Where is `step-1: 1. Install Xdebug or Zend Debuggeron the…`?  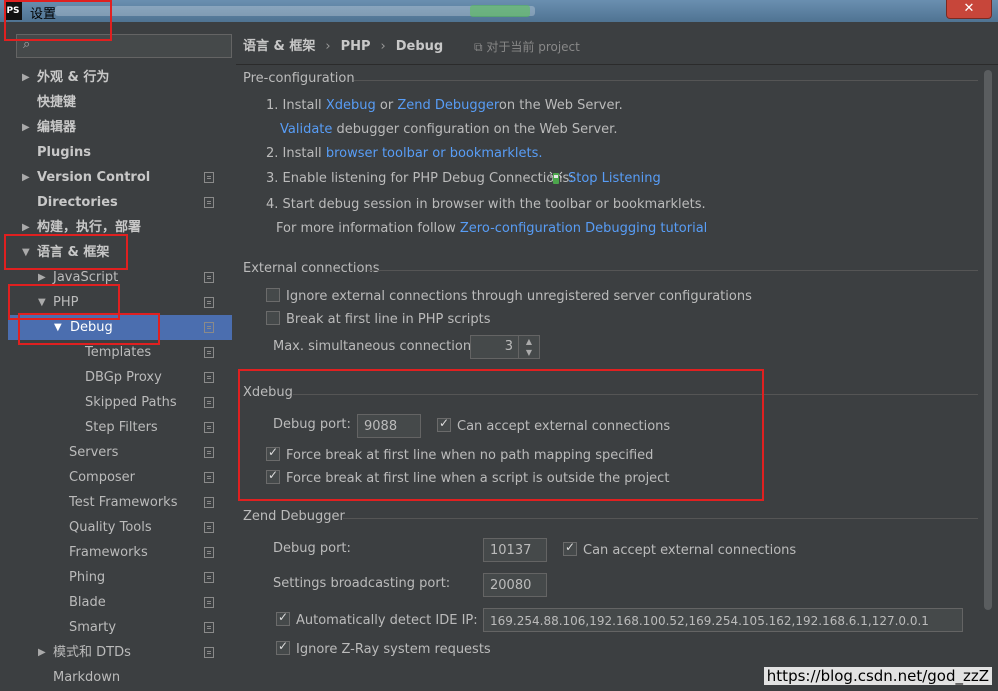 step-1: 1. Install Xdebug or Zend Debuggeron the… is located at coordinates (444, 105).